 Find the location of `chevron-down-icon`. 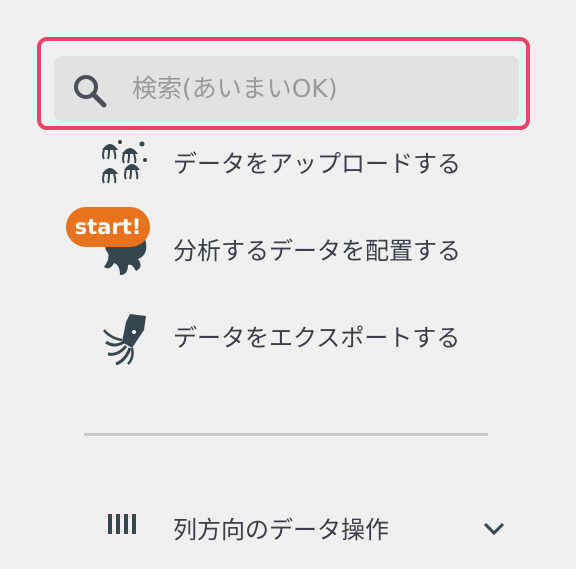

chevron-down-icon is located at coordinates (494, 529).